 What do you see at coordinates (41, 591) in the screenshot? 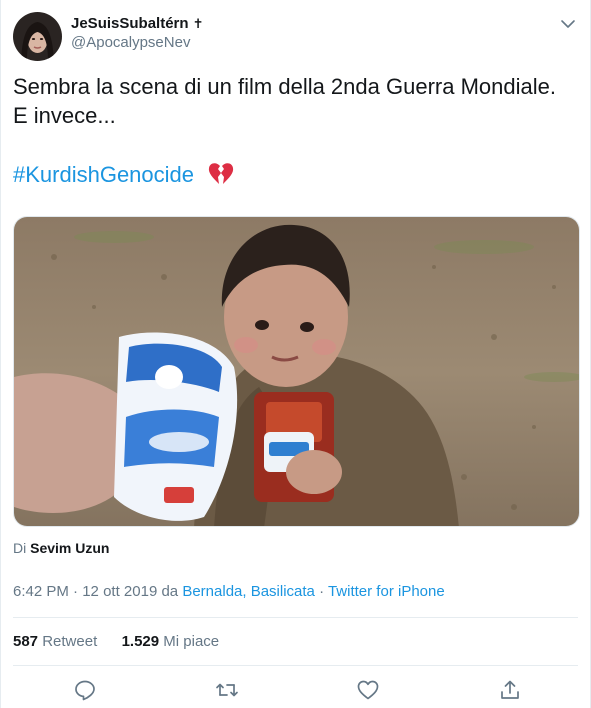
I see `tweet-time: 6:42 PM` at bounding box center [41, 591].